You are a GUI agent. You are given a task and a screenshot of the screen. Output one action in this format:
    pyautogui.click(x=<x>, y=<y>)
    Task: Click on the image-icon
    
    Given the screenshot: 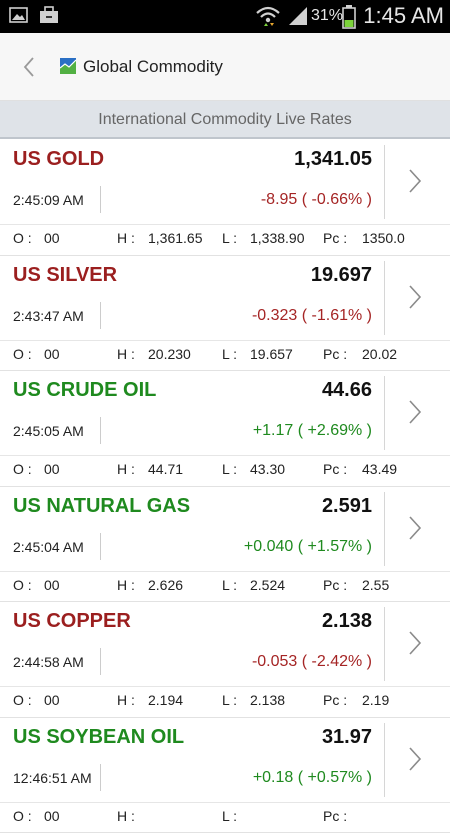 What is the action you would take?
    pyautogui.click(x=19, y=15)
    